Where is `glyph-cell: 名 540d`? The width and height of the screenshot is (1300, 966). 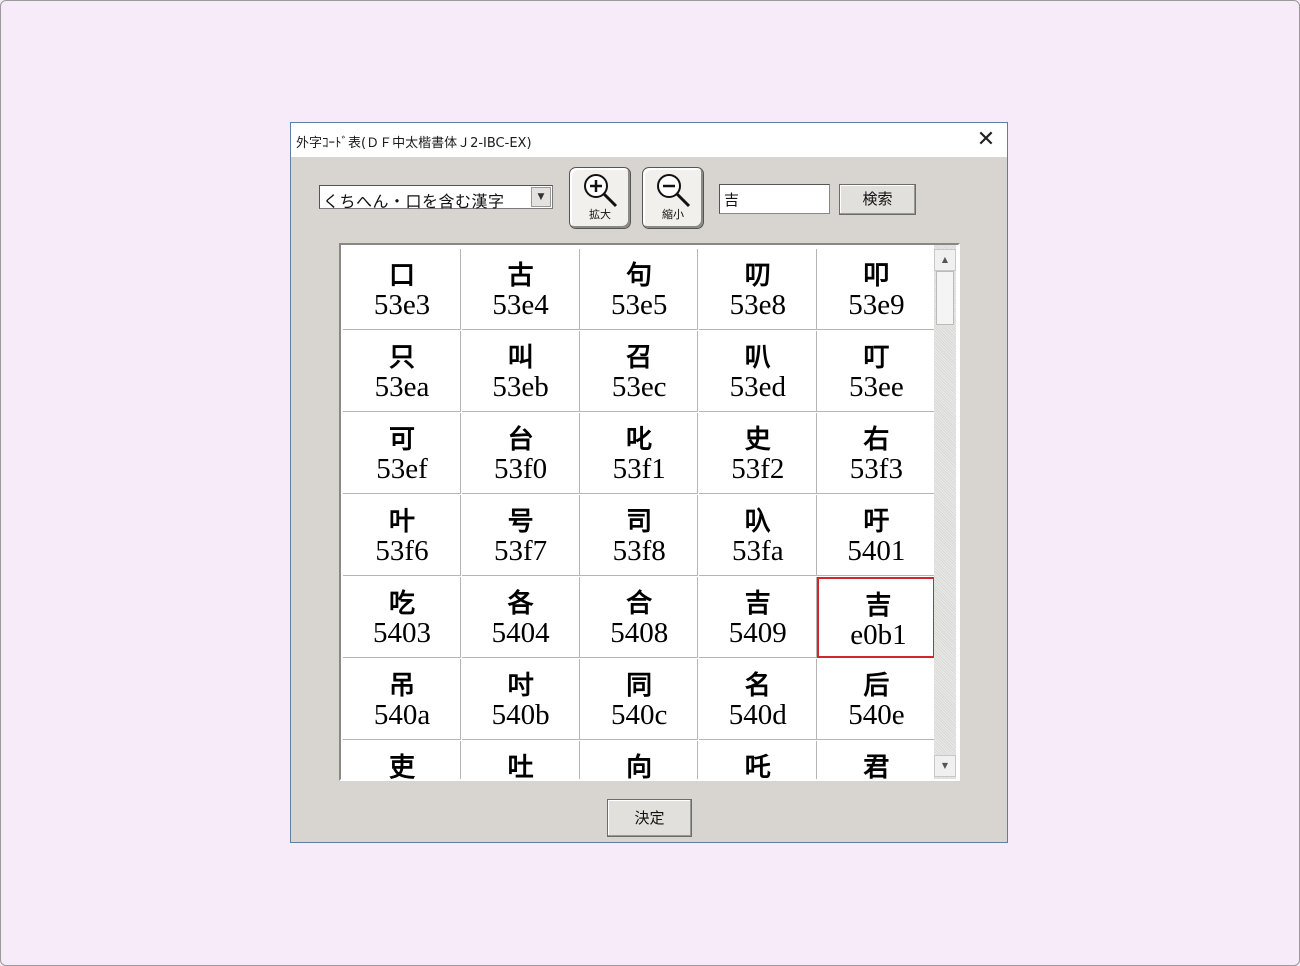
glyph-cell: 名 540d is located at coordinates (757, 699).